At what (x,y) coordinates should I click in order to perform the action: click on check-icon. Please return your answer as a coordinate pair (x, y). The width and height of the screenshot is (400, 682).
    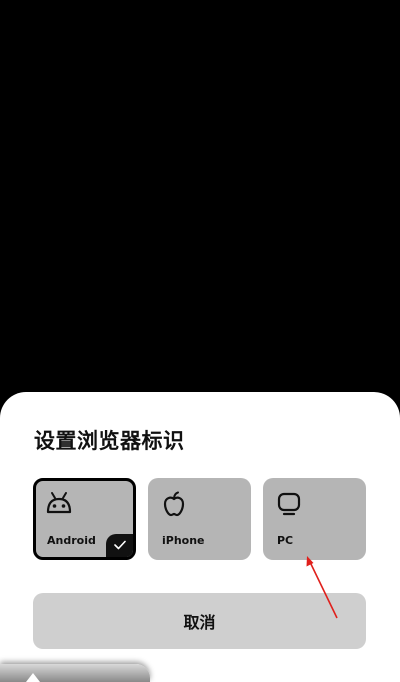
    Looking at the image, I should click on (120, 545).